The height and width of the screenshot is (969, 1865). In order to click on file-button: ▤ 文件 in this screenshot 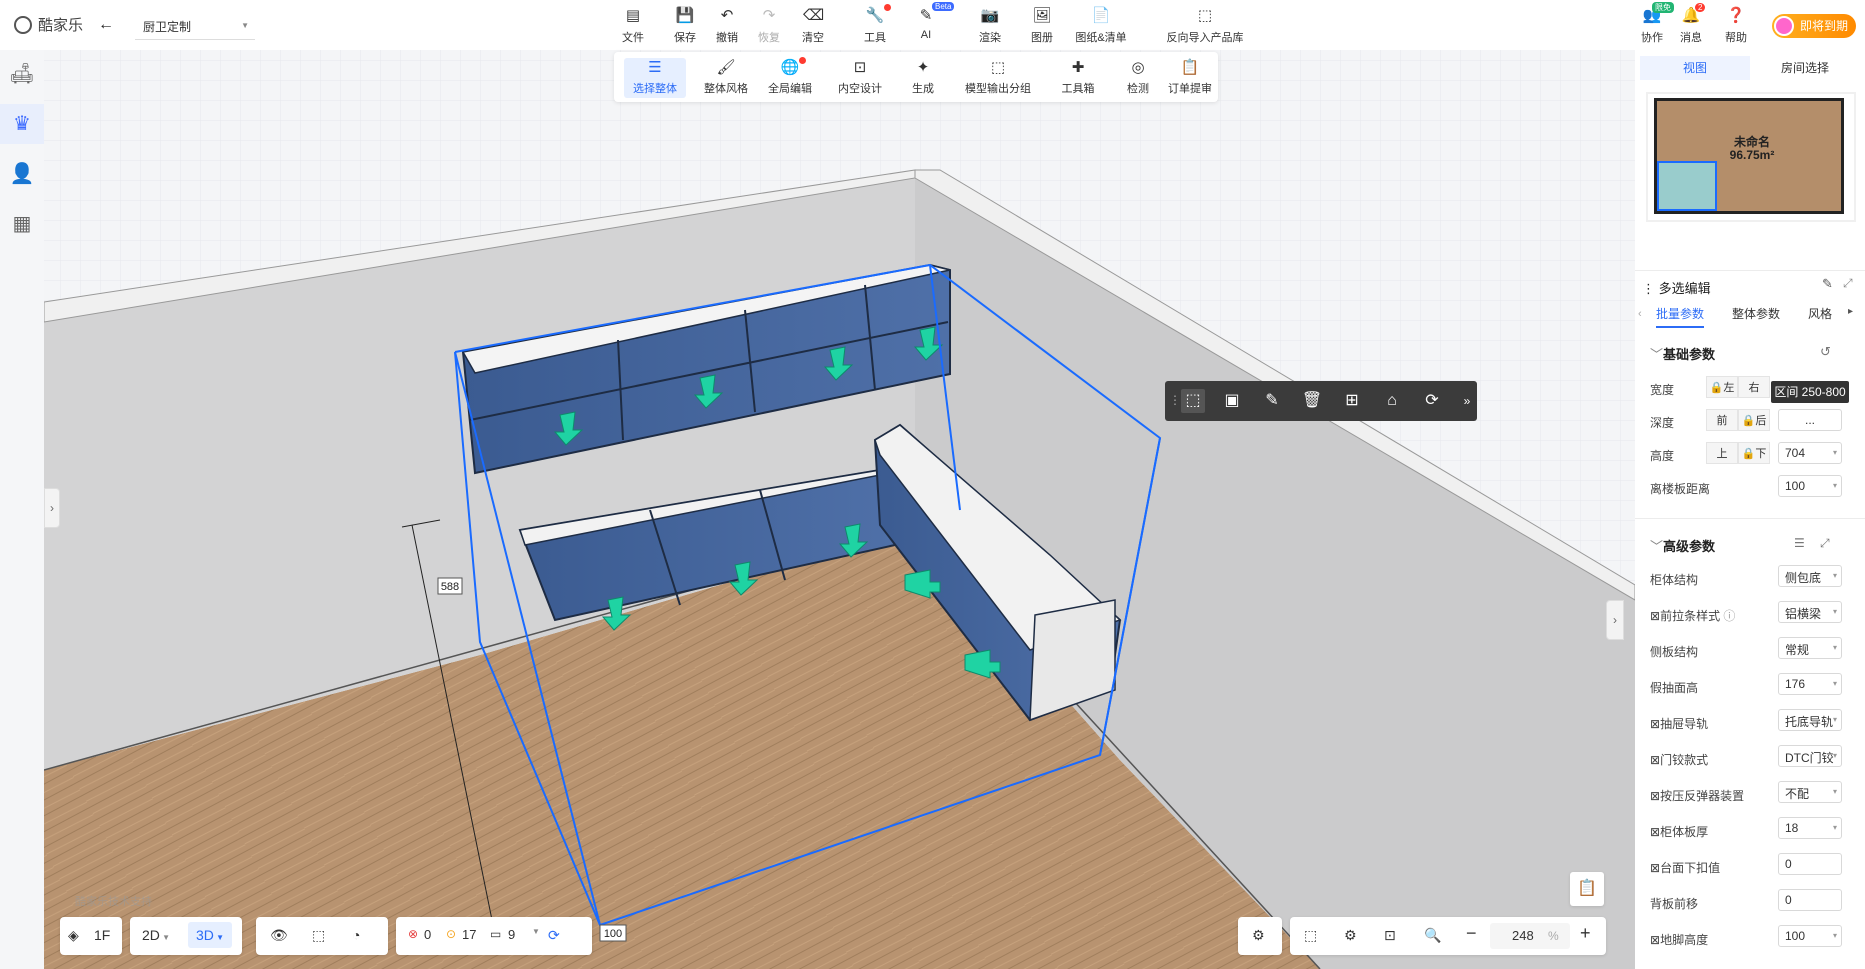, I will do `click(633, 25)`.